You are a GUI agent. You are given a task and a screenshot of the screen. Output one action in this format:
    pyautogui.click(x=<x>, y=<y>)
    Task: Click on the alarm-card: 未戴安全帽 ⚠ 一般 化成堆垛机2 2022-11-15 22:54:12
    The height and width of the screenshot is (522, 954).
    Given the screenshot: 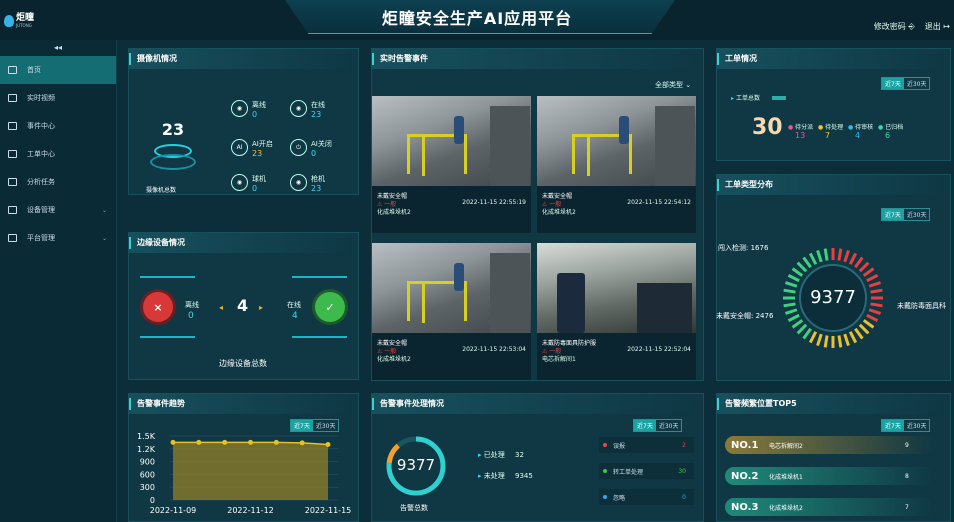 What is the action you would take?
    pyautogui.click(x=616, y=164)
    